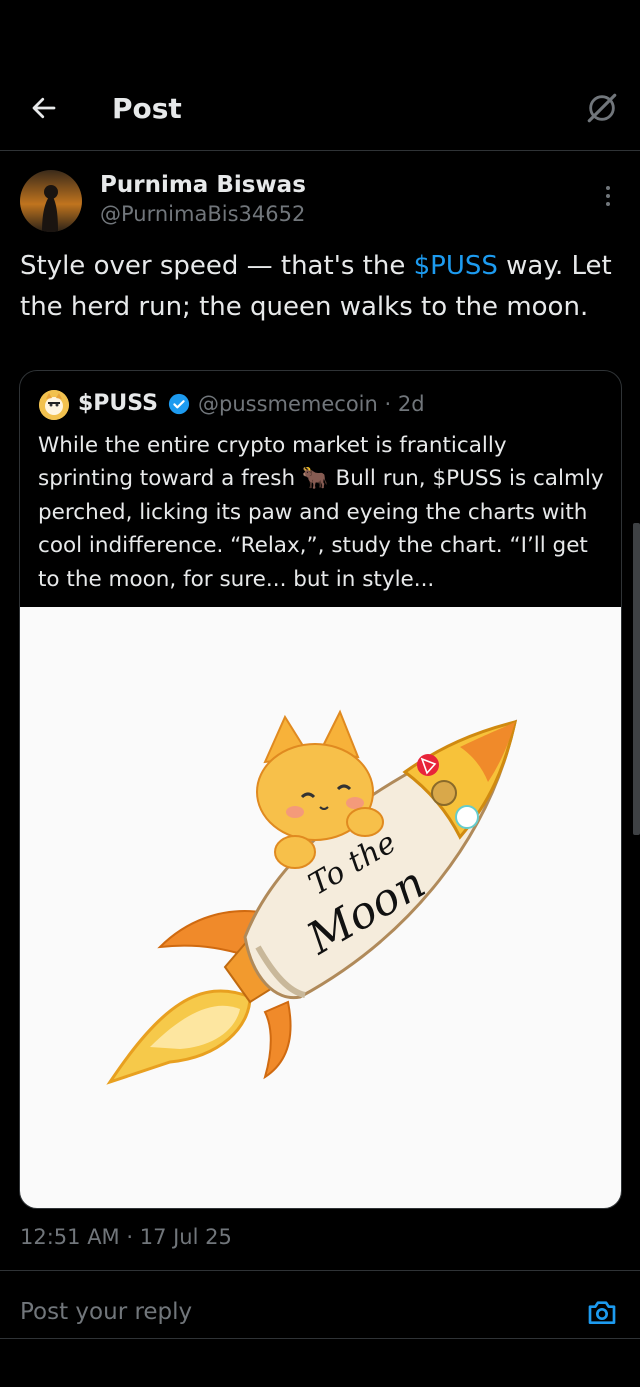 The image size is (640, 1387). I want to click on quote-avatar, so click(54, 405).